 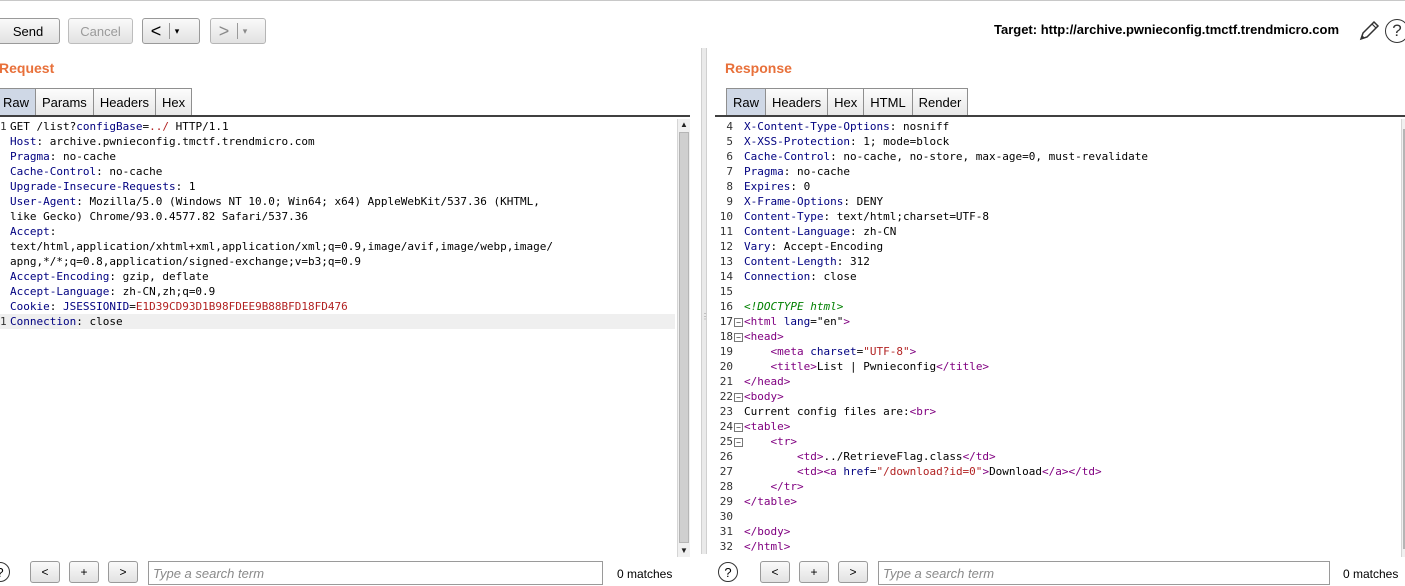 I want to click on code-line: 4 X-Content-Type-Options: nosniff, so click(x=931, y=126).